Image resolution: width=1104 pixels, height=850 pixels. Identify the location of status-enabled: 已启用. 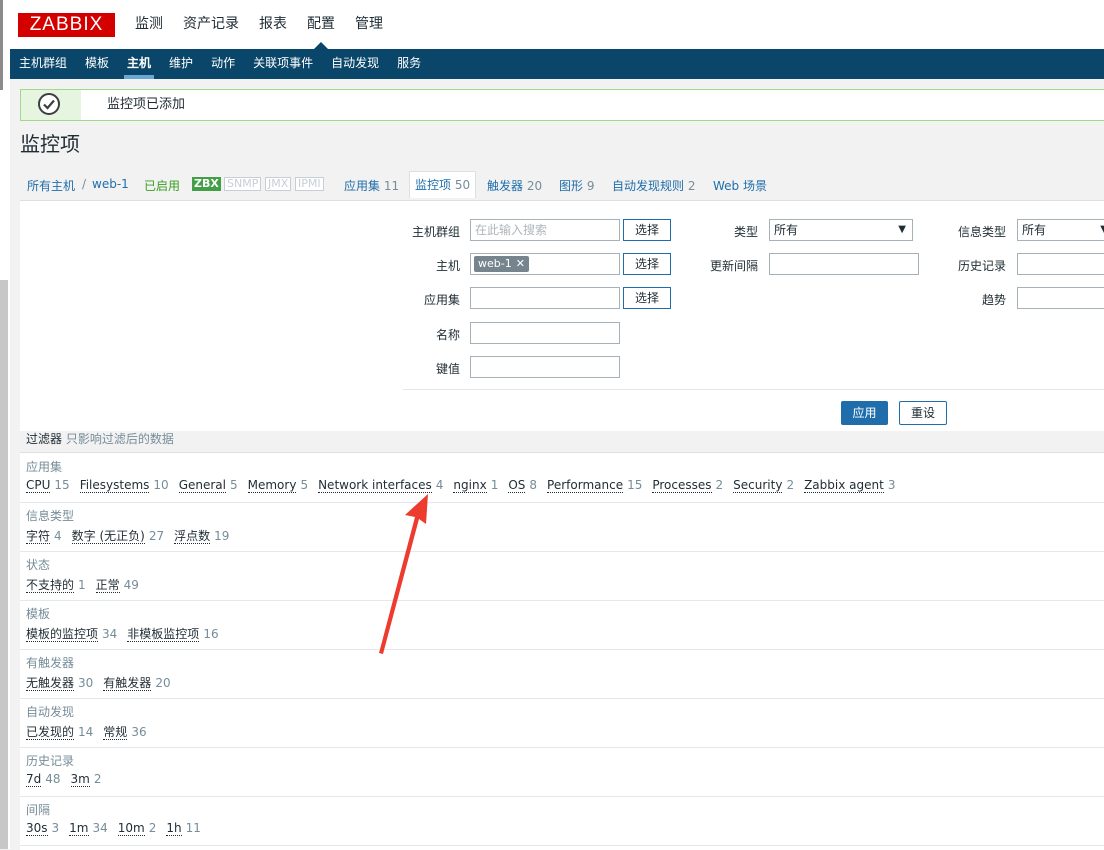
(162, 185).